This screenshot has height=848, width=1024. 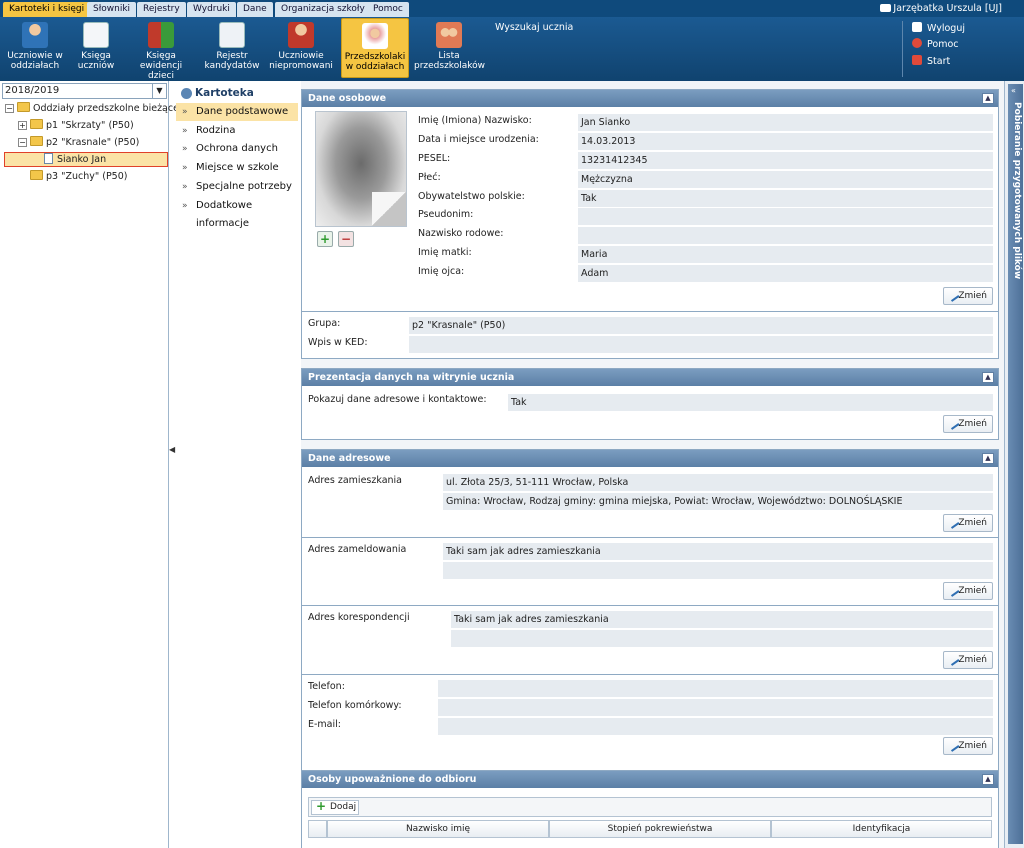 What do you see at coordinates (224, 214) in the screenshot?
I see `submenu-item-label: Dodatkowe informacje` at bounding box center [224, 214].